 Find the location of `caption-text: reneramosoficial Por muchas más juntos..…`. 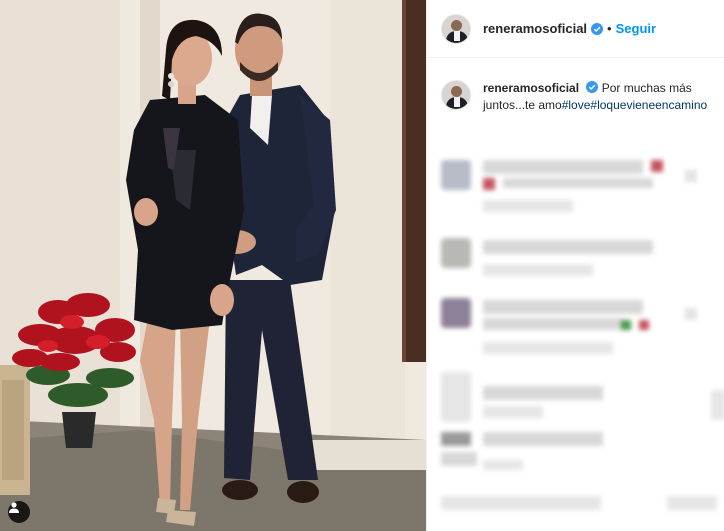

caption-text: reneramosoficial Por muchas más juntos..… is located at coordinates (596, 97).